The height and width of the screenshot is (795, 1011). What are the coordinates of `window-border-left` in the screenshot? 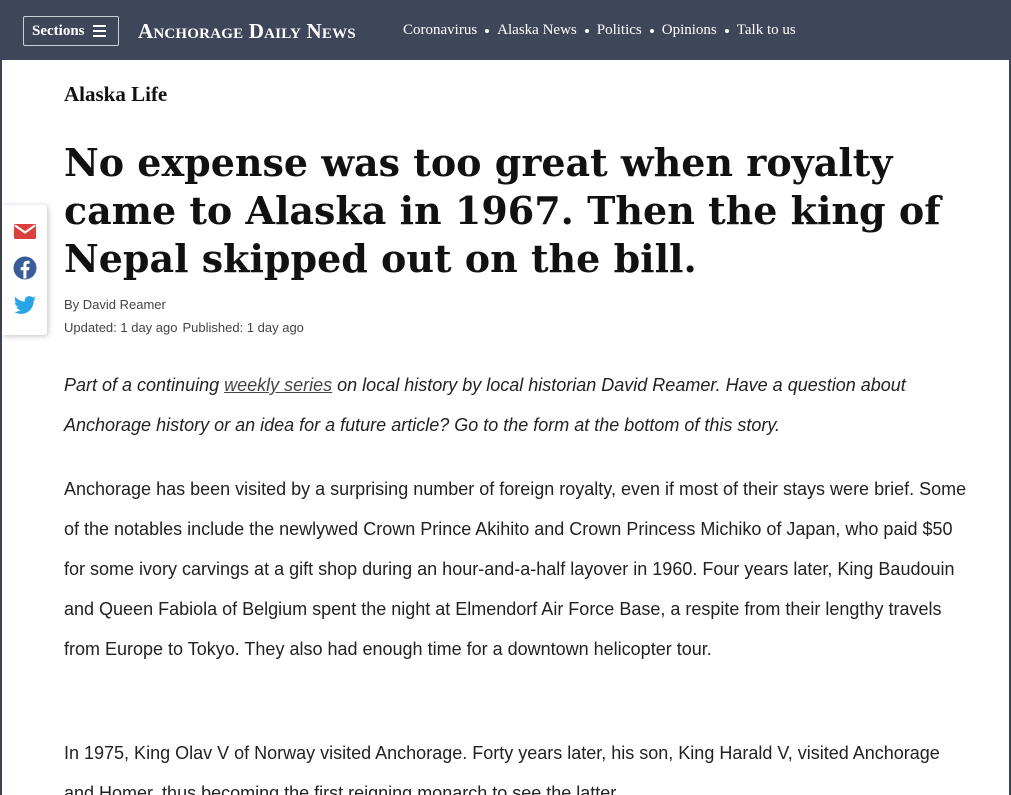 It's located at (1, 397).